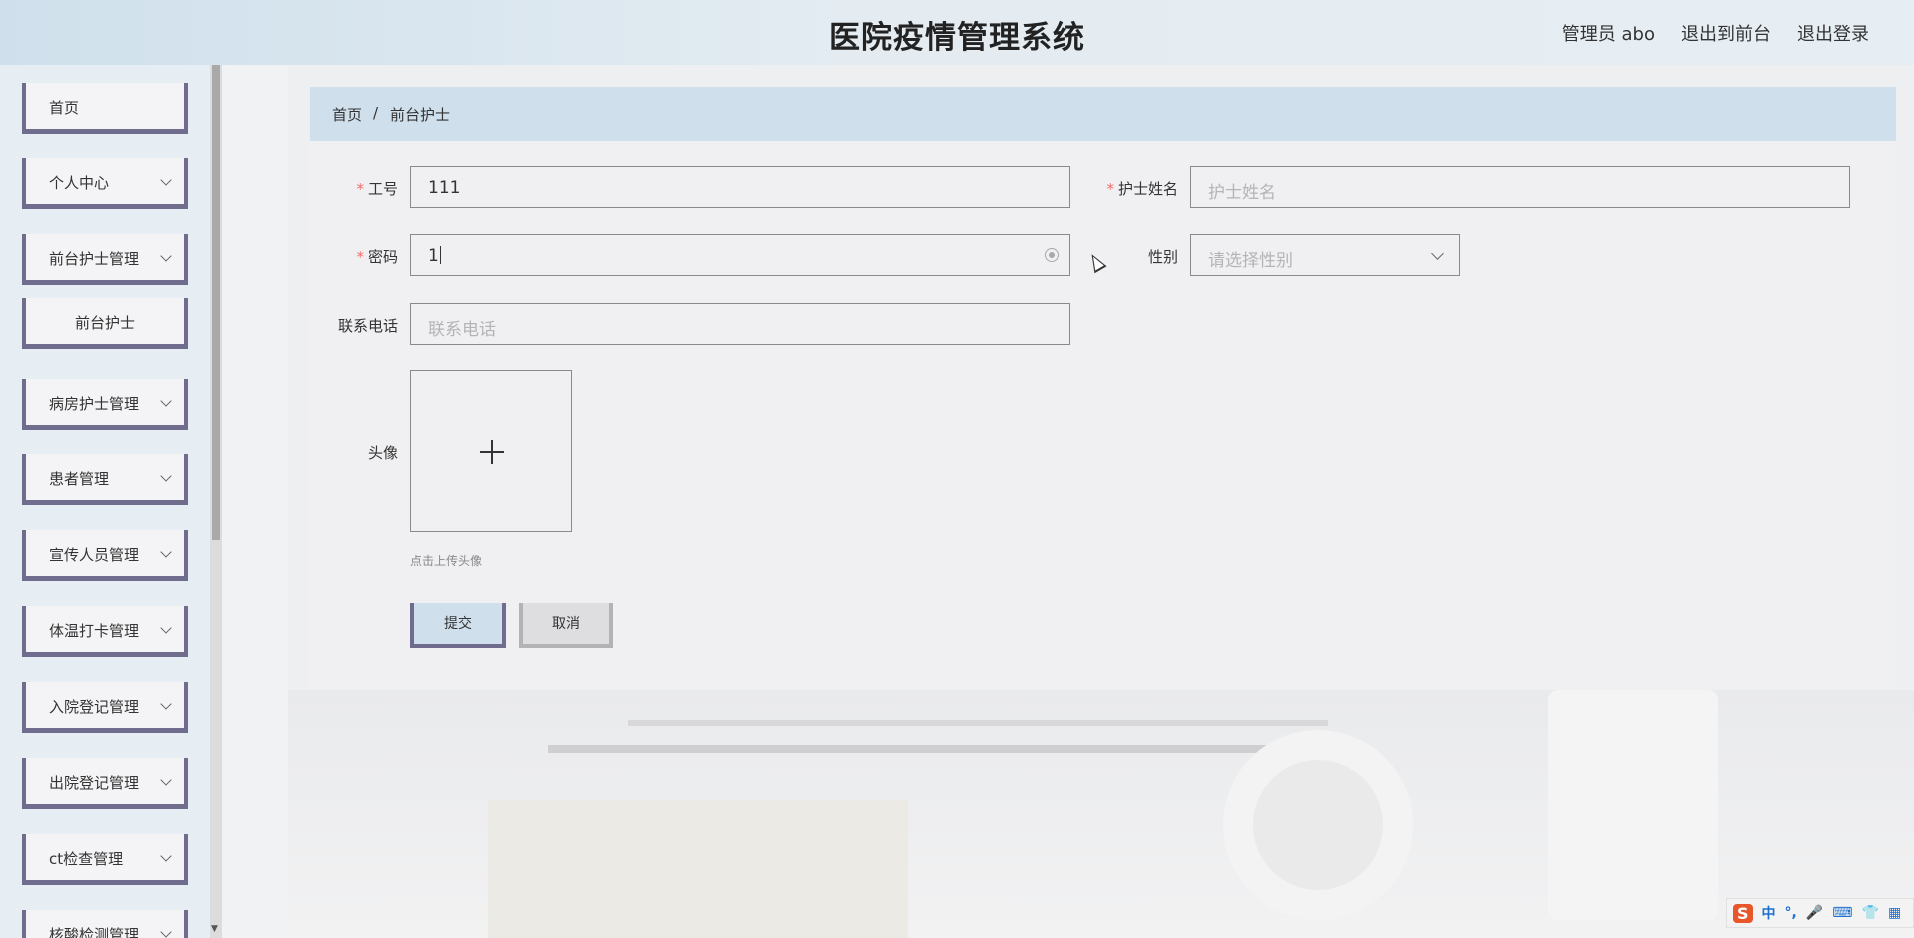 The height and width of the screenshot is (938, 1914). I want to click on job-no-value: 111, so click(444, 188).